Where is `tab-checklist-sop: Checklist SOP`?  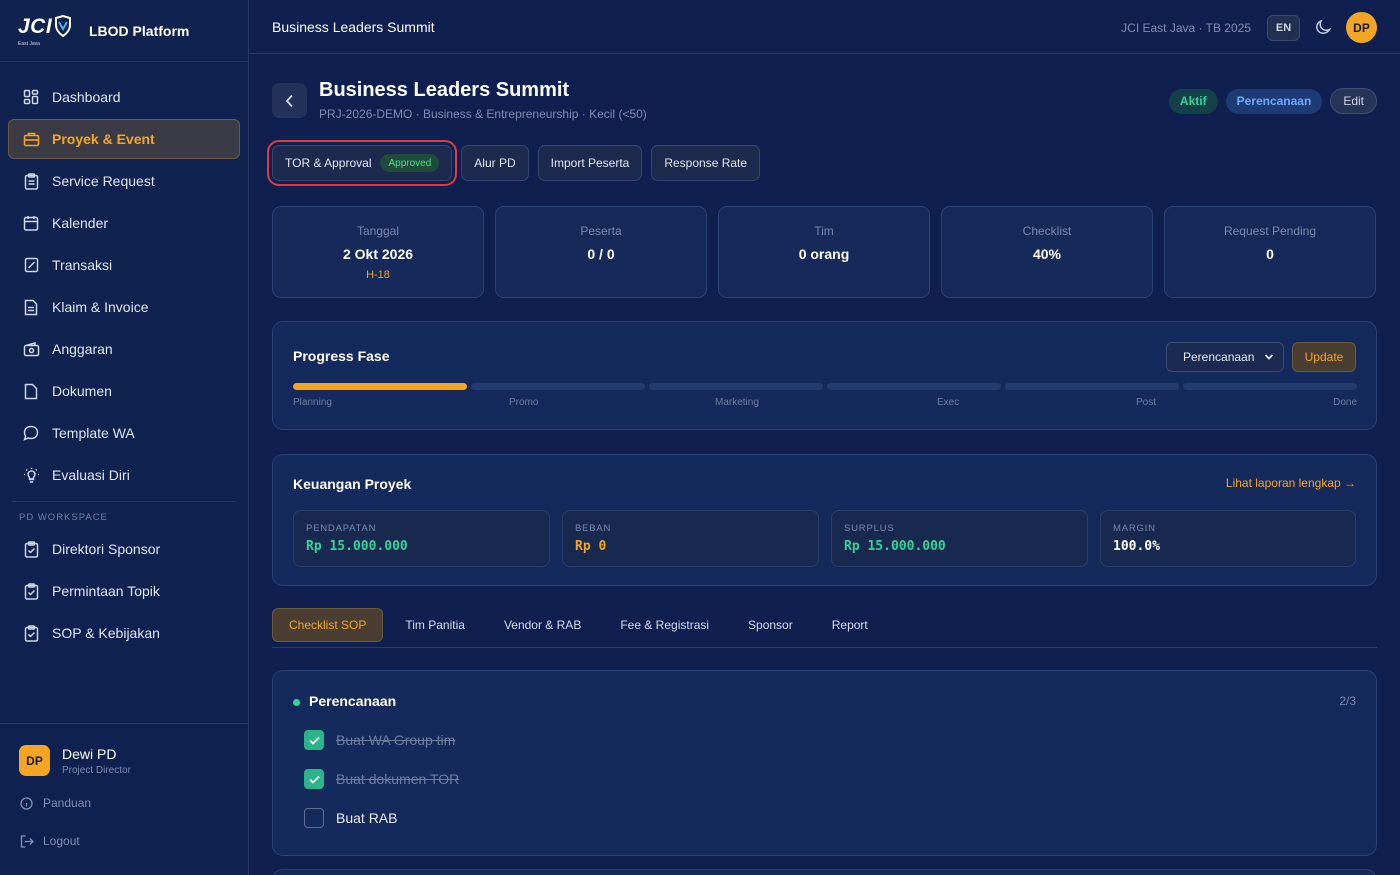 tab-checklist-sop: Checklist SOP is located at coordinates (328, 625).